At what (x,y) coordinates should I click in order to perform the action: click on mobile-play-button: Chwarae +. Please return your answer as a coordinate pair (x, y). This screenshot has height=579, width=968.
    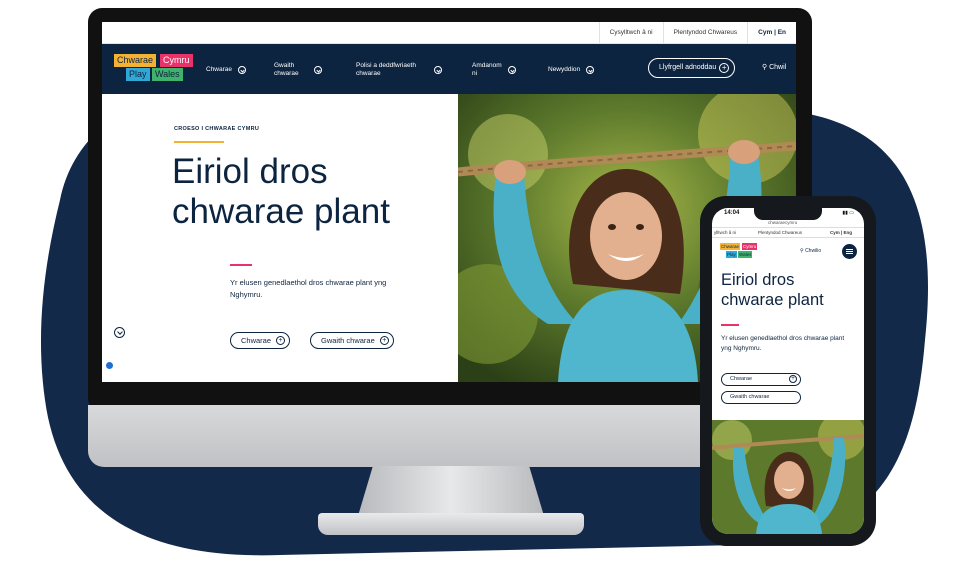
    Looking at the image, I should click on (761, 379).